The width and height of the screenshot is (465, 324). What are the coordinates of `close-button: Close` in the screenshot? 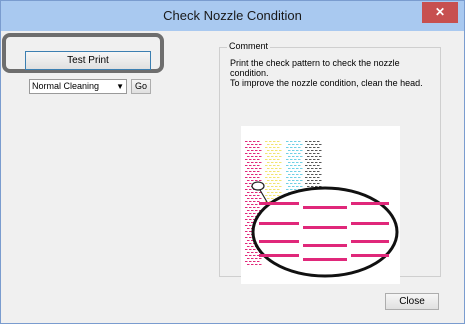 It's located at (412, 301).